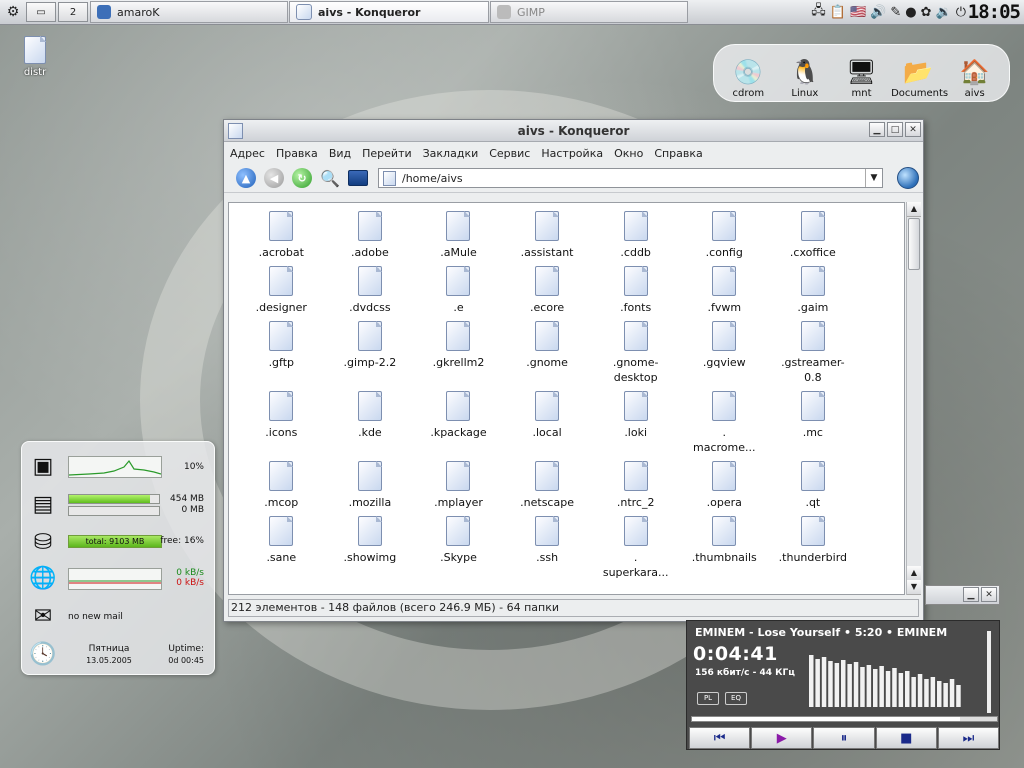 This screenshot has height=768, width=1024. What do you see at coordinates (735, 654) in the screenshot?
I see `elapsed-time: 0:04:41` at bounding box center [735, 654].